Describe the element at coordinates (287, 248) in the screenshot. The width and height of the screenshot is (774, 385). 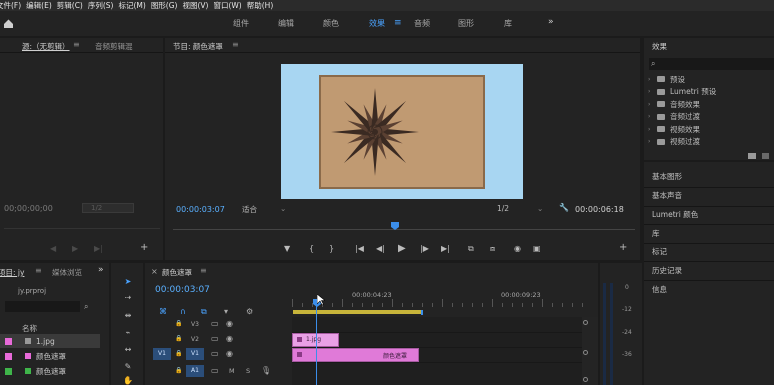
I see `add-marker-icon: ▼` at that location.